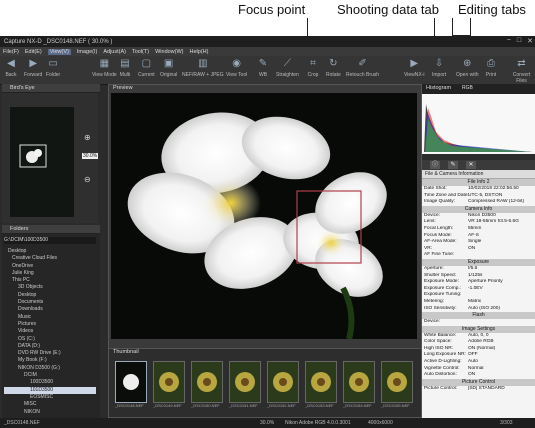 This screenshot has height=428, width=535. I want to click on toolbar-button-open-with: ⊕ Open with, so click(467, 68).